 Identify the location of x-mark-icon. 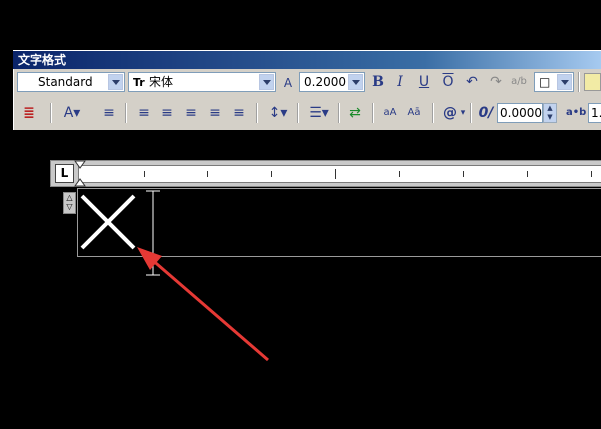
(108, 222).